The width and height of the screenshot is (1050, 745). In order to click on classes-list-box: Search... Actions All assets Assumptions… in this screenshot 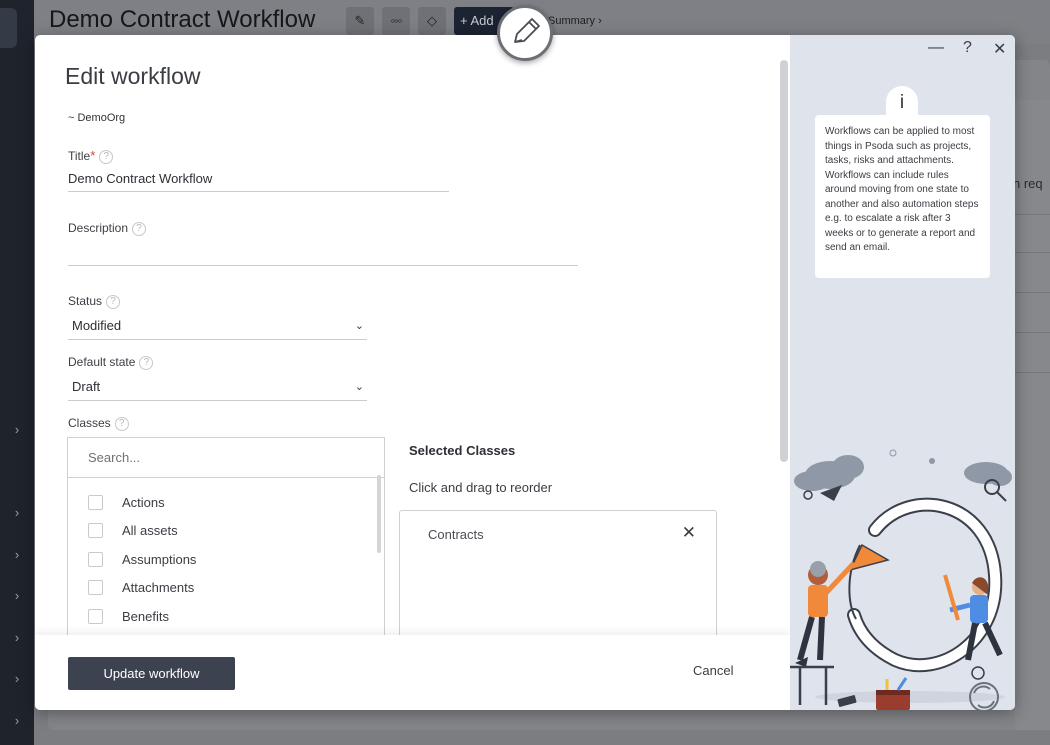, I will do `click(226, 542)`.